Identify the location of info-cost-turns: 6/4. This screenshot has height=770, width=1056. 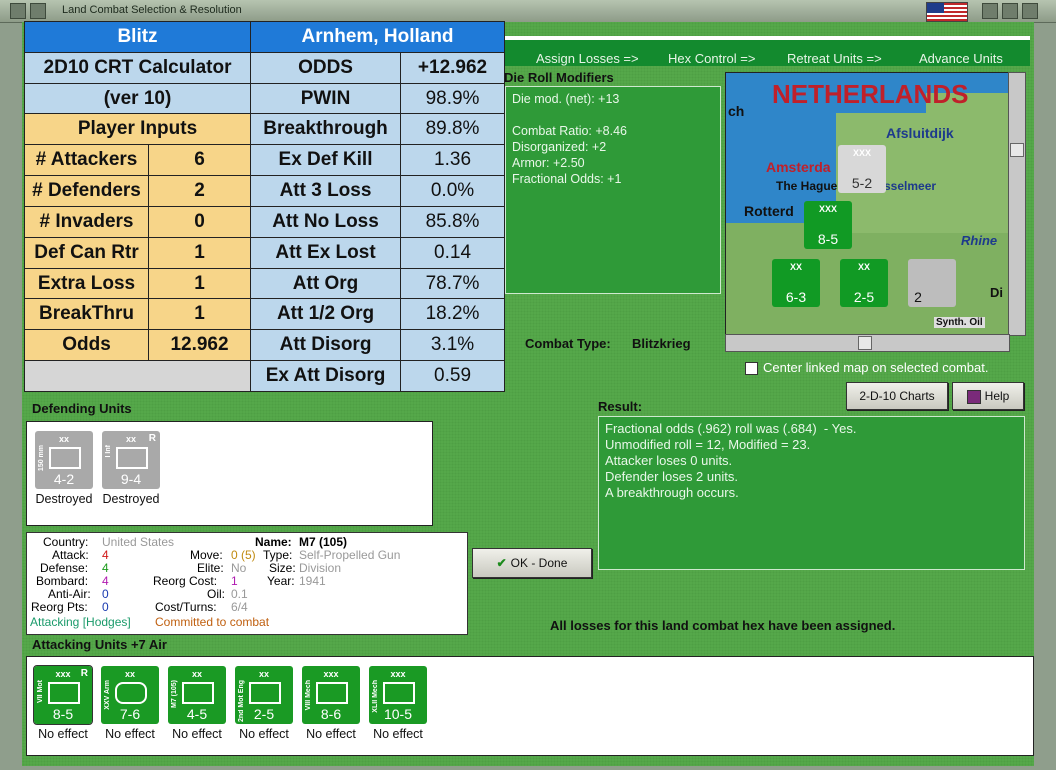
(239, 607).